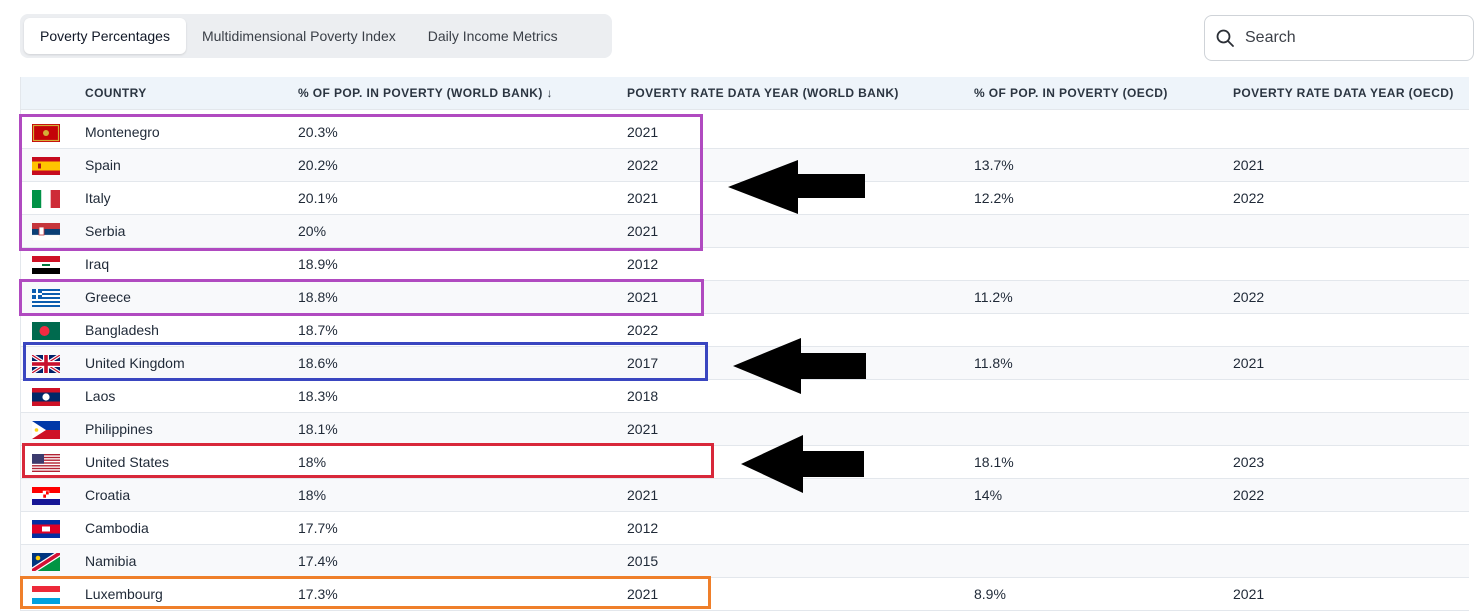 This screenshot has width=1480, height=612. I want to click on wb-percent-cell: 18.9%, so click(318, 264).